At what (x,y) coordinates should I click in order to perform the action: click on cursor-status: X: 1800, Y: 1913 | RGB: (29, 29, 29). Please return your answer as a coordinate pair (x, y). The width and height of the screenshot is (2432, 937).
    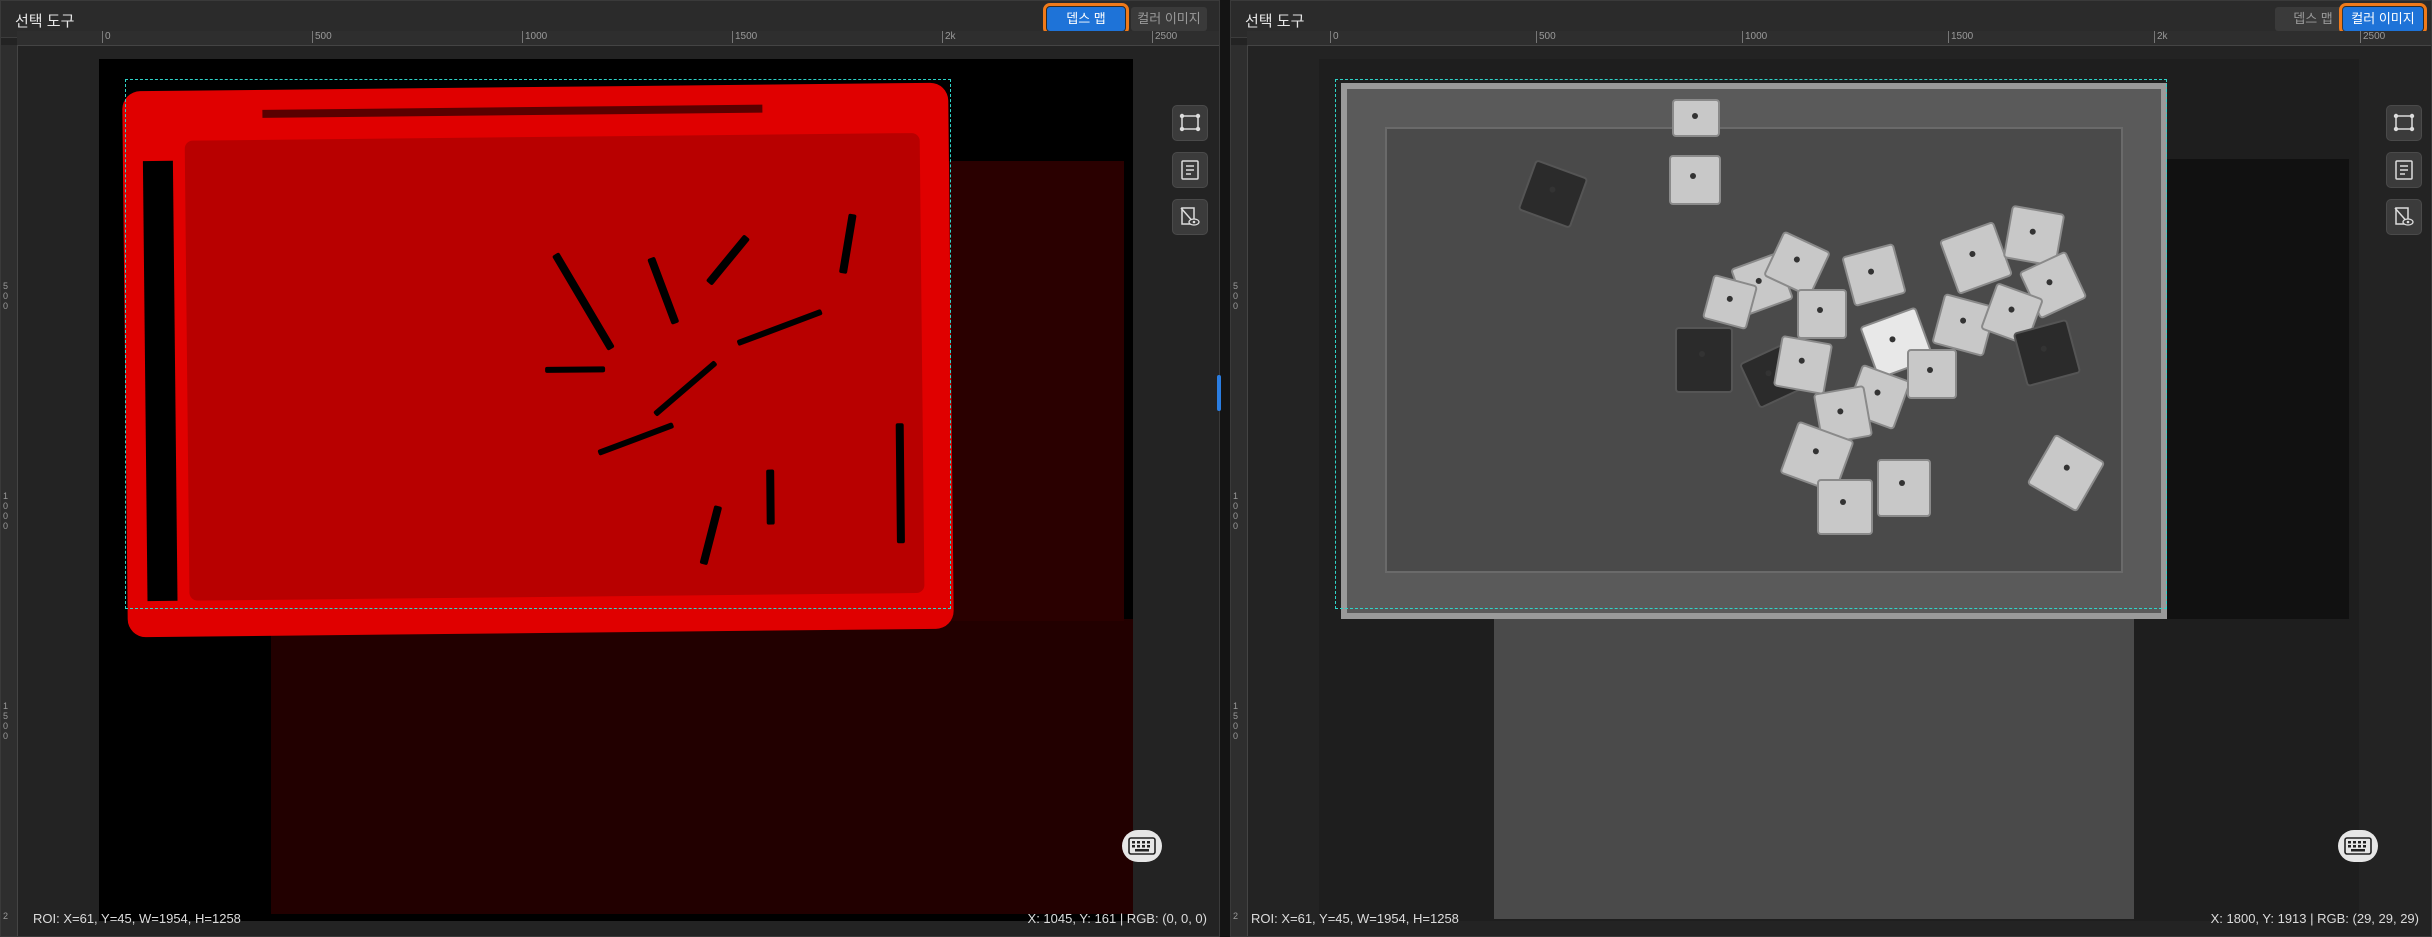
    Looking at the image, I should click on (2314, 918).